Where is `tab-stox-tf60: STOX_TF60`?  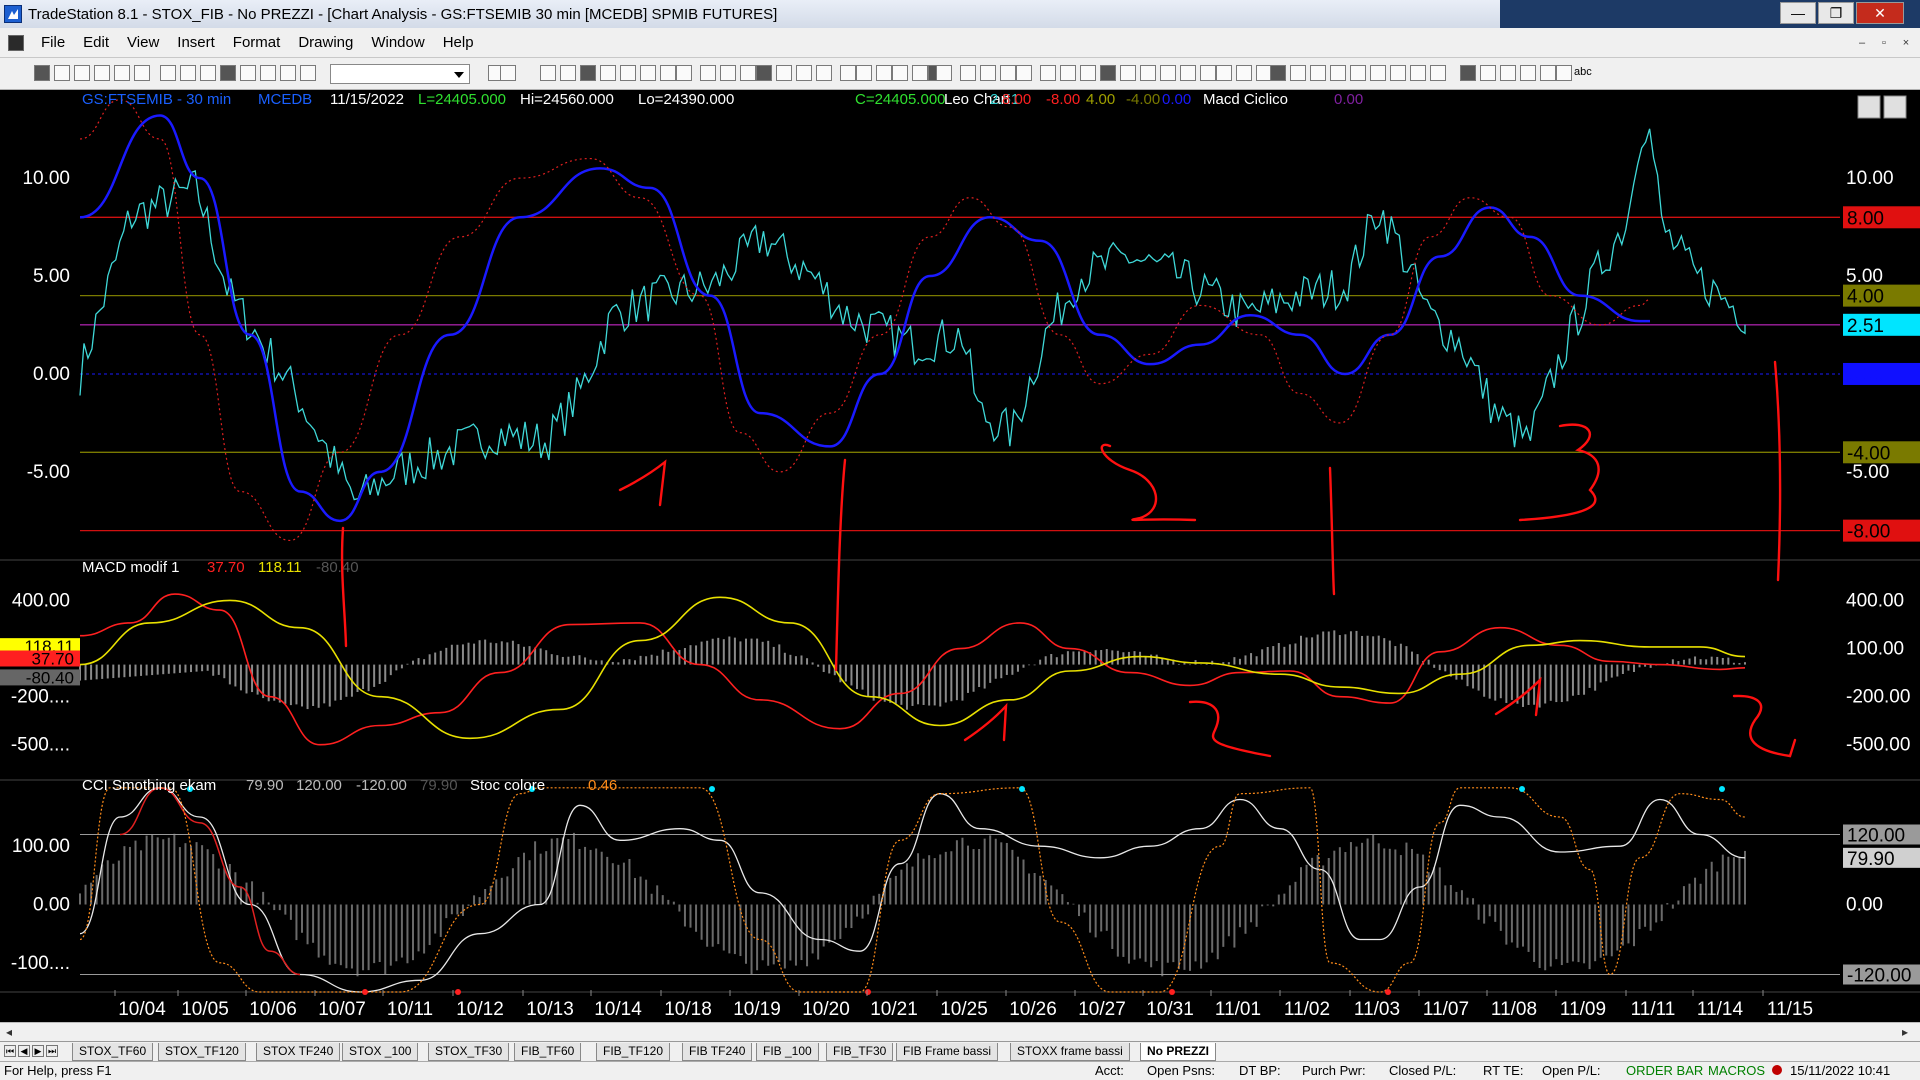
tab-stox-tf60: STOX_TF60 is located at coordinates (113, 1052).